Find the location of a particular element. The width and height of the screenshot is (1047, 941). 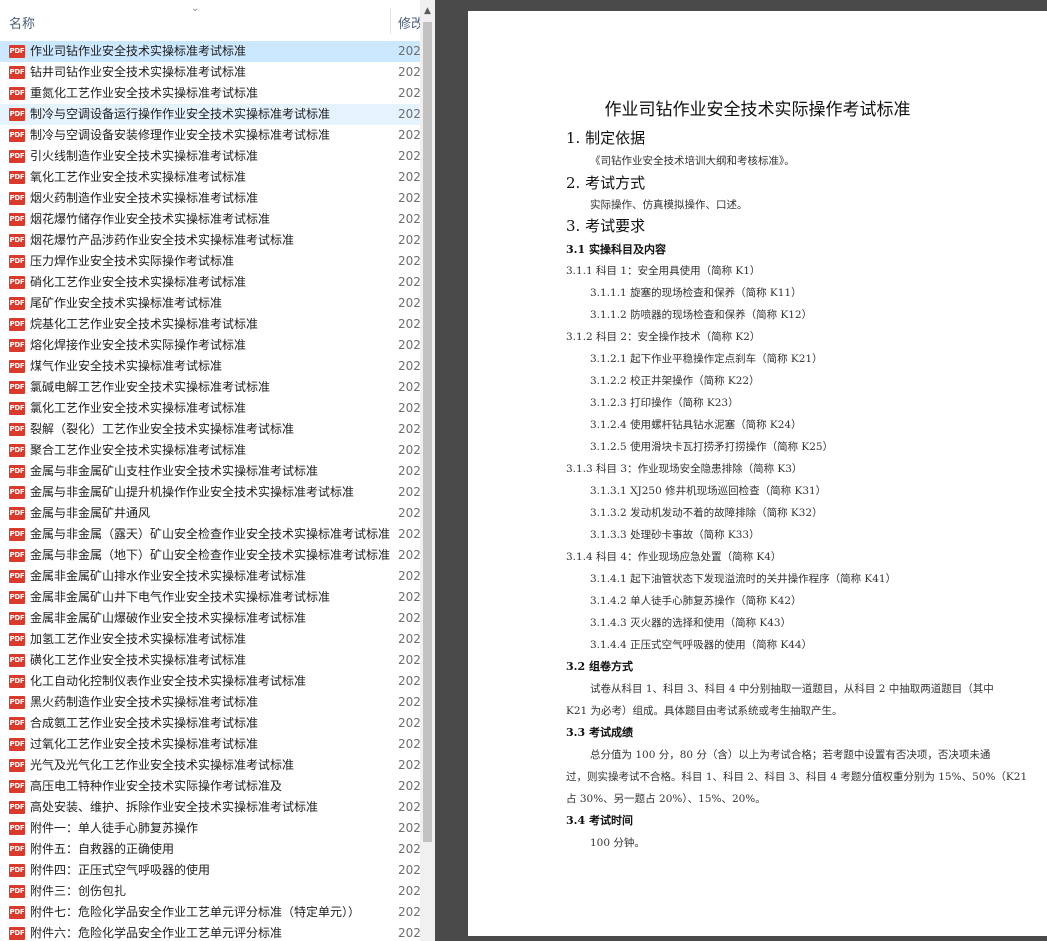

file-row: PDF 高处安装、维护、拆除作业安全技术实操标准考试标准 2020/8/26 is located at coordinates (210, 807).